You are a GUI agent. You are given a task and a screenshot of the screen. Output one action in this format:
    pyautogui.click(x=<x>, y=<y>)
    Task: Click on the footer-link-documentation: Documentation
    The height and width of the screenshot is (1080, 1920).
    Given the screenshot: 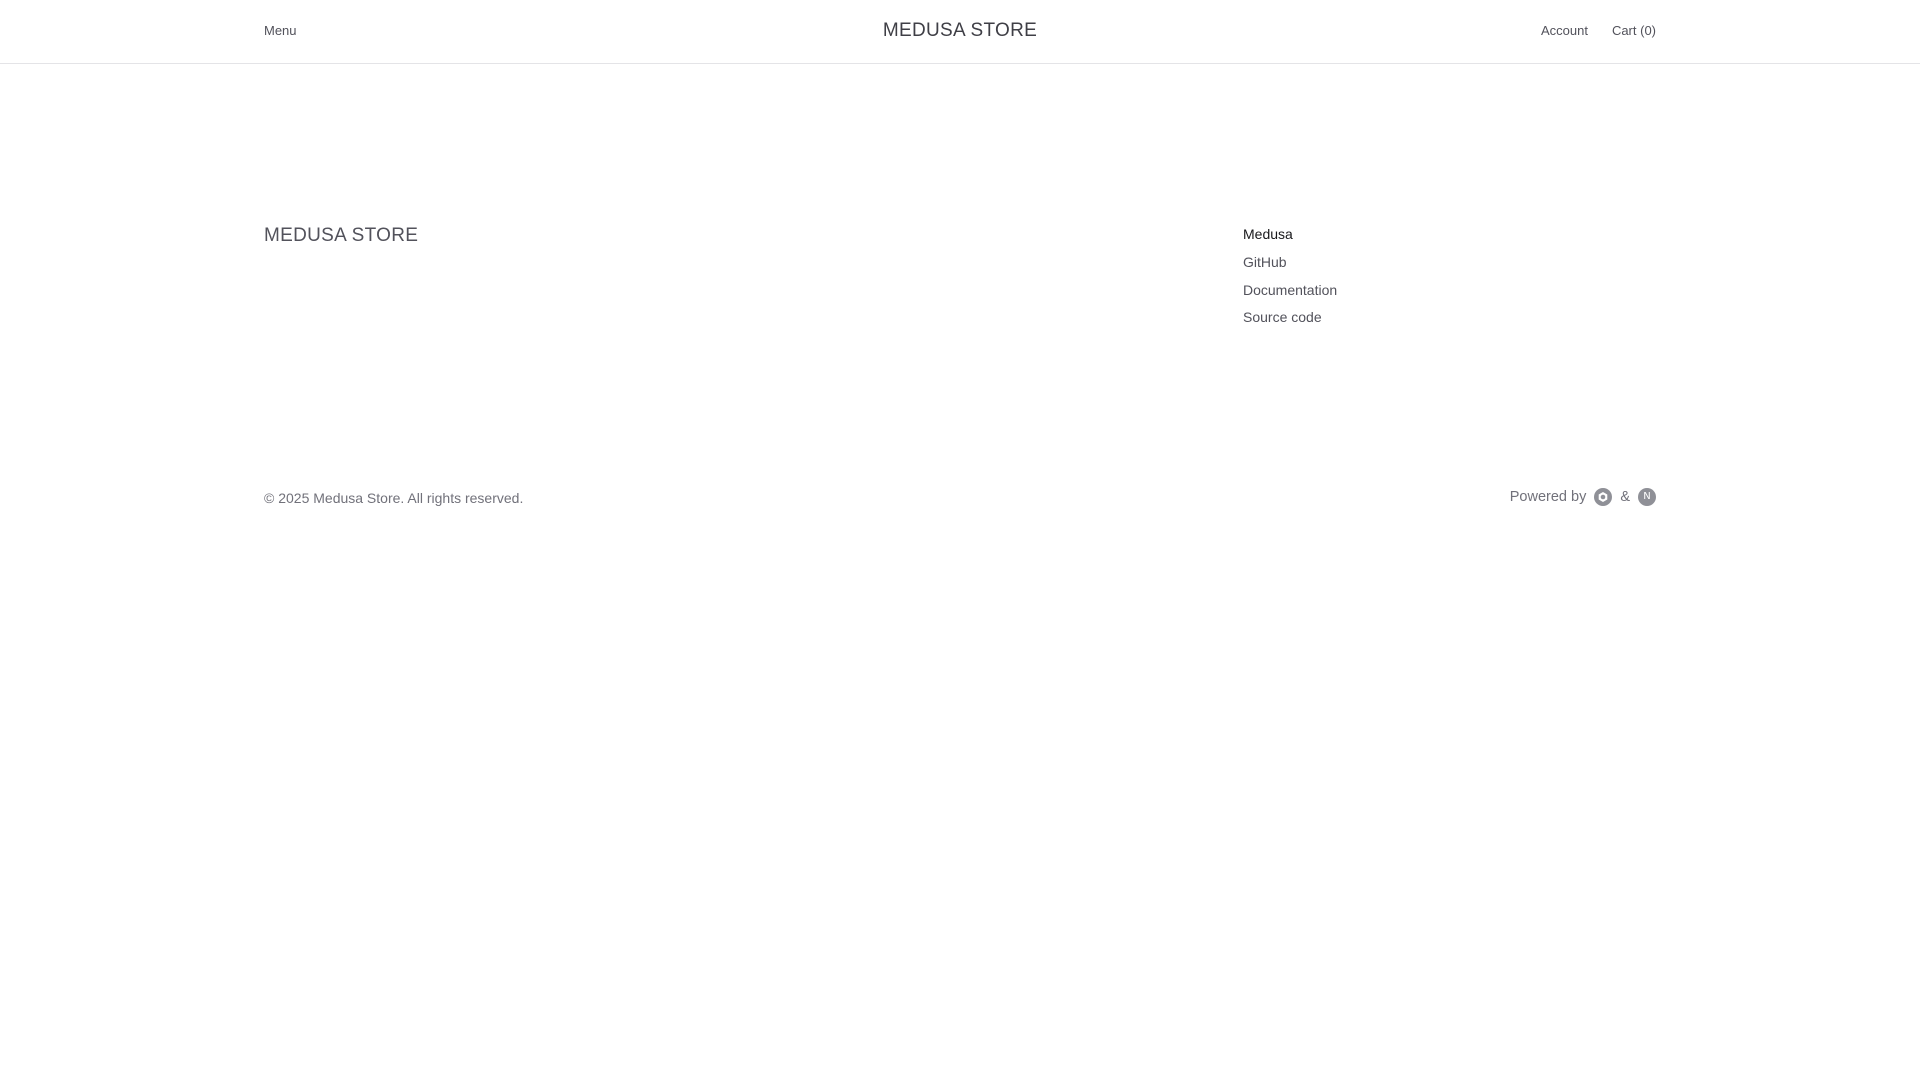 What is the action you would take?
    pyautogui.click(x=1290, y=290)
    